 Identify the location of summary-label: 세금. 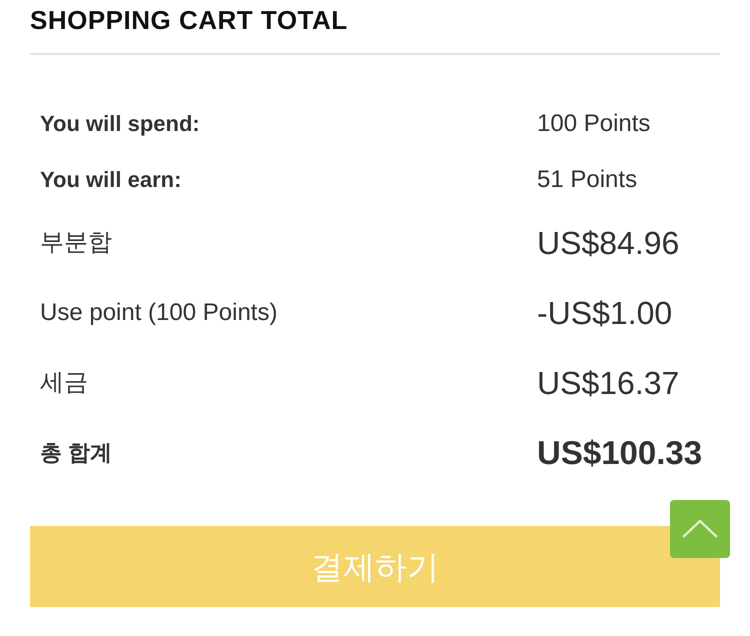
(64, 383).